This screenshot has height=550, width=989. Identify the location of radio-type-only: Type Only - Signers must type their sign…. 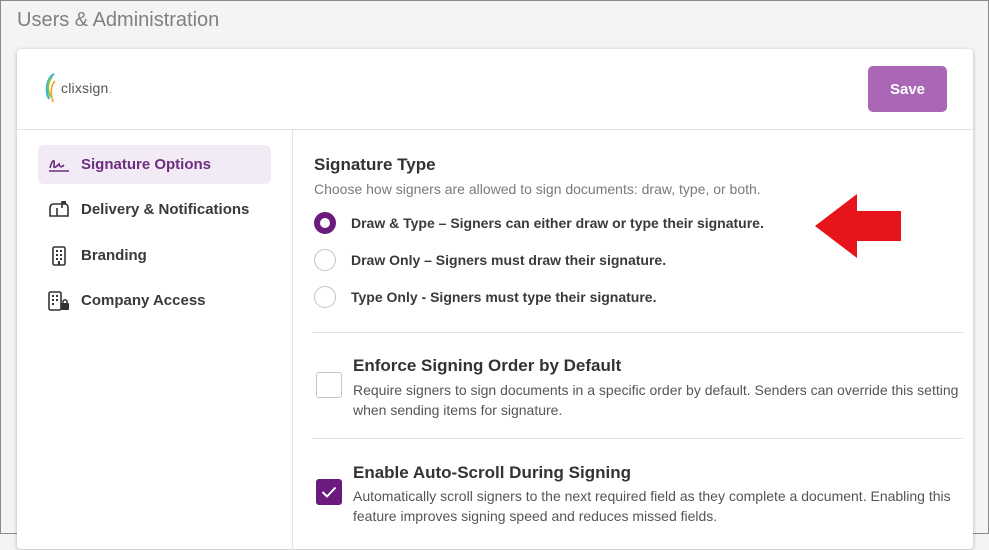
(485, 297).